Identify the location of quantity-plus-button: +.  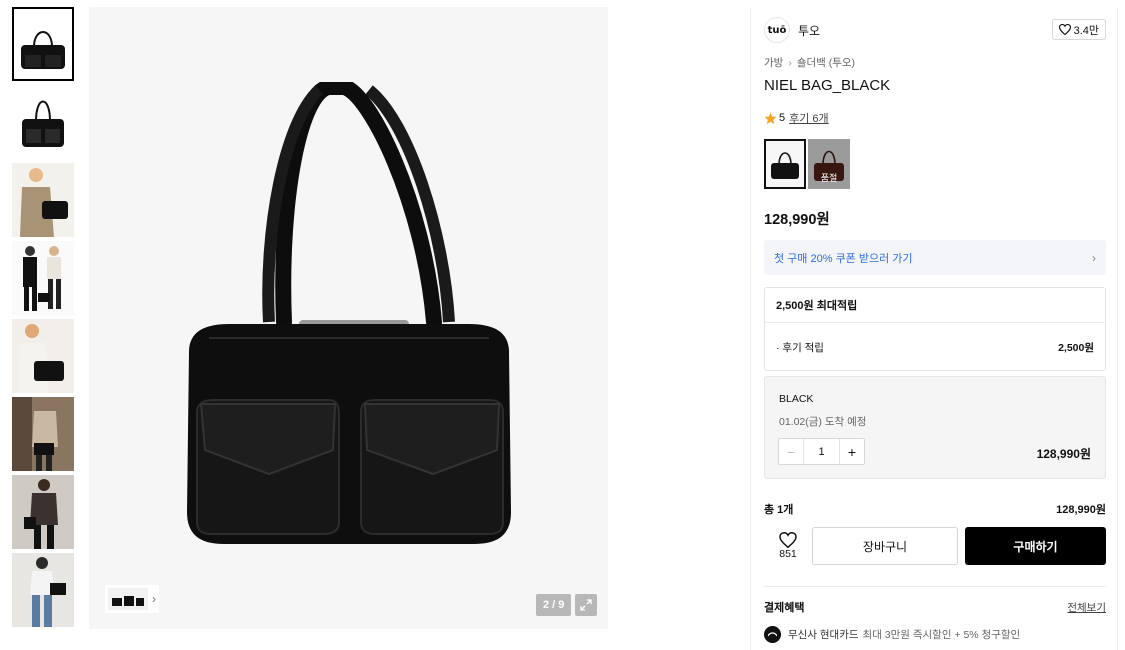
(851, 451).